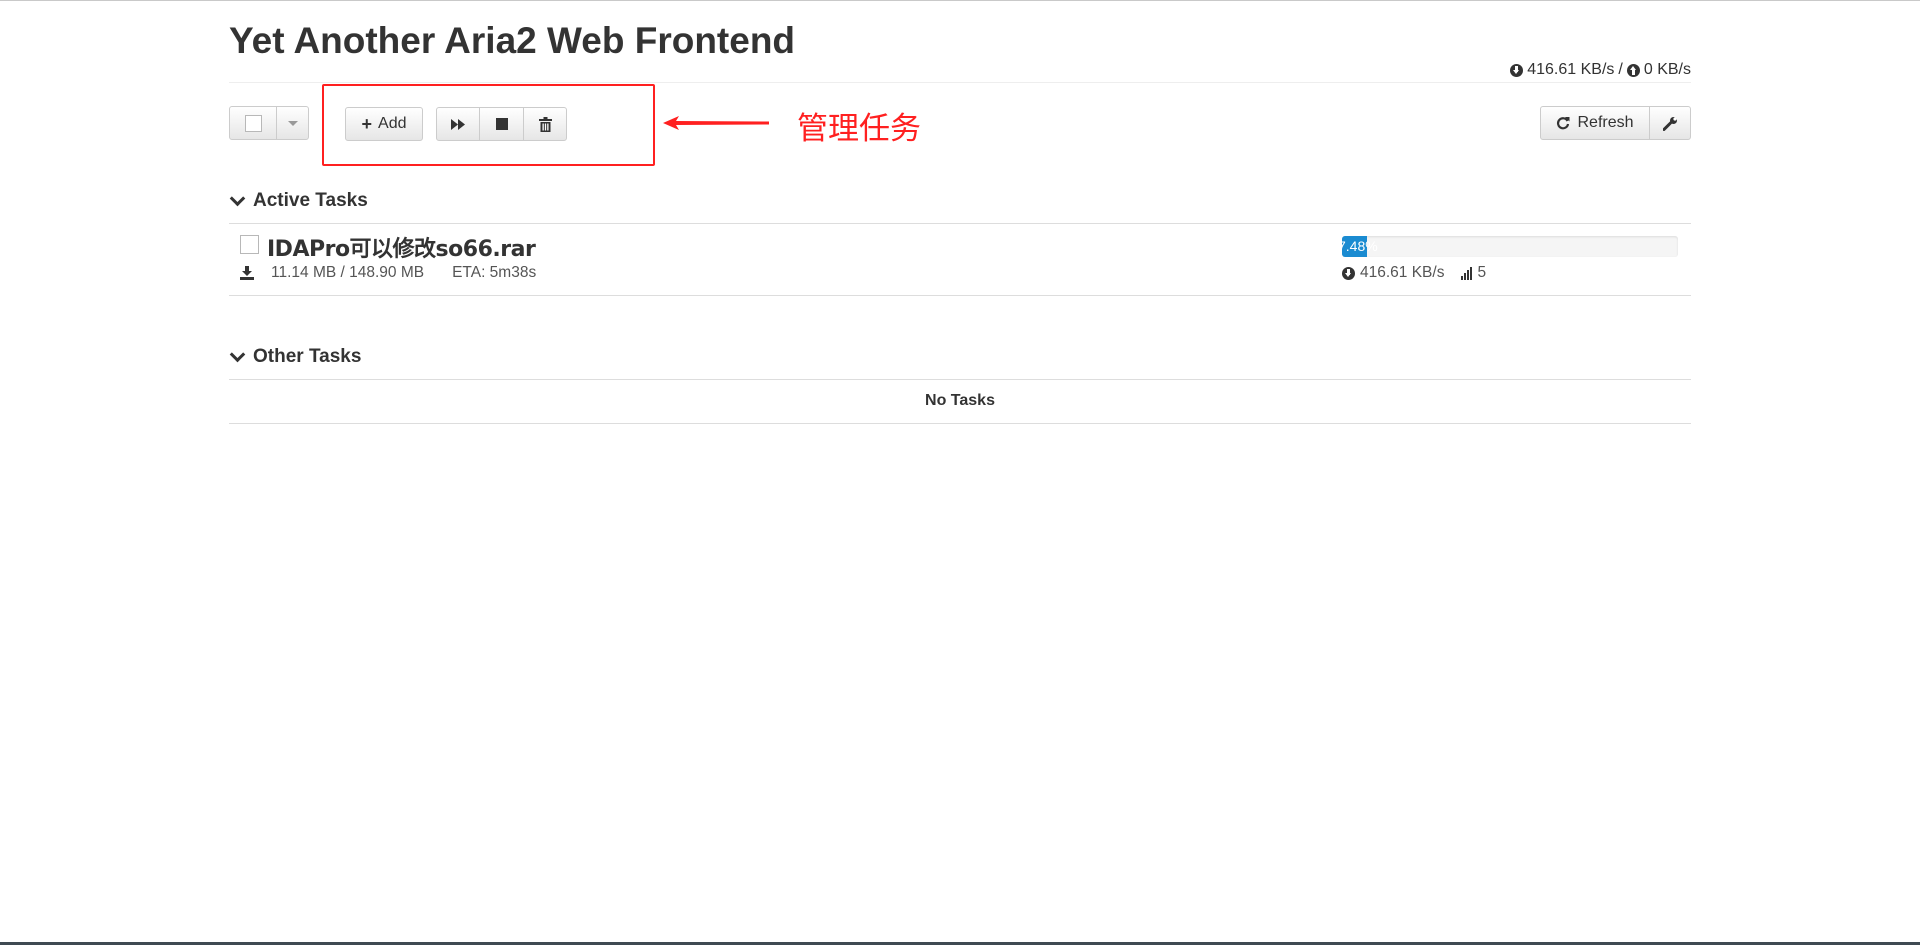  I want to click on active-tasks-title: Active Tasks, so click(310, 200).